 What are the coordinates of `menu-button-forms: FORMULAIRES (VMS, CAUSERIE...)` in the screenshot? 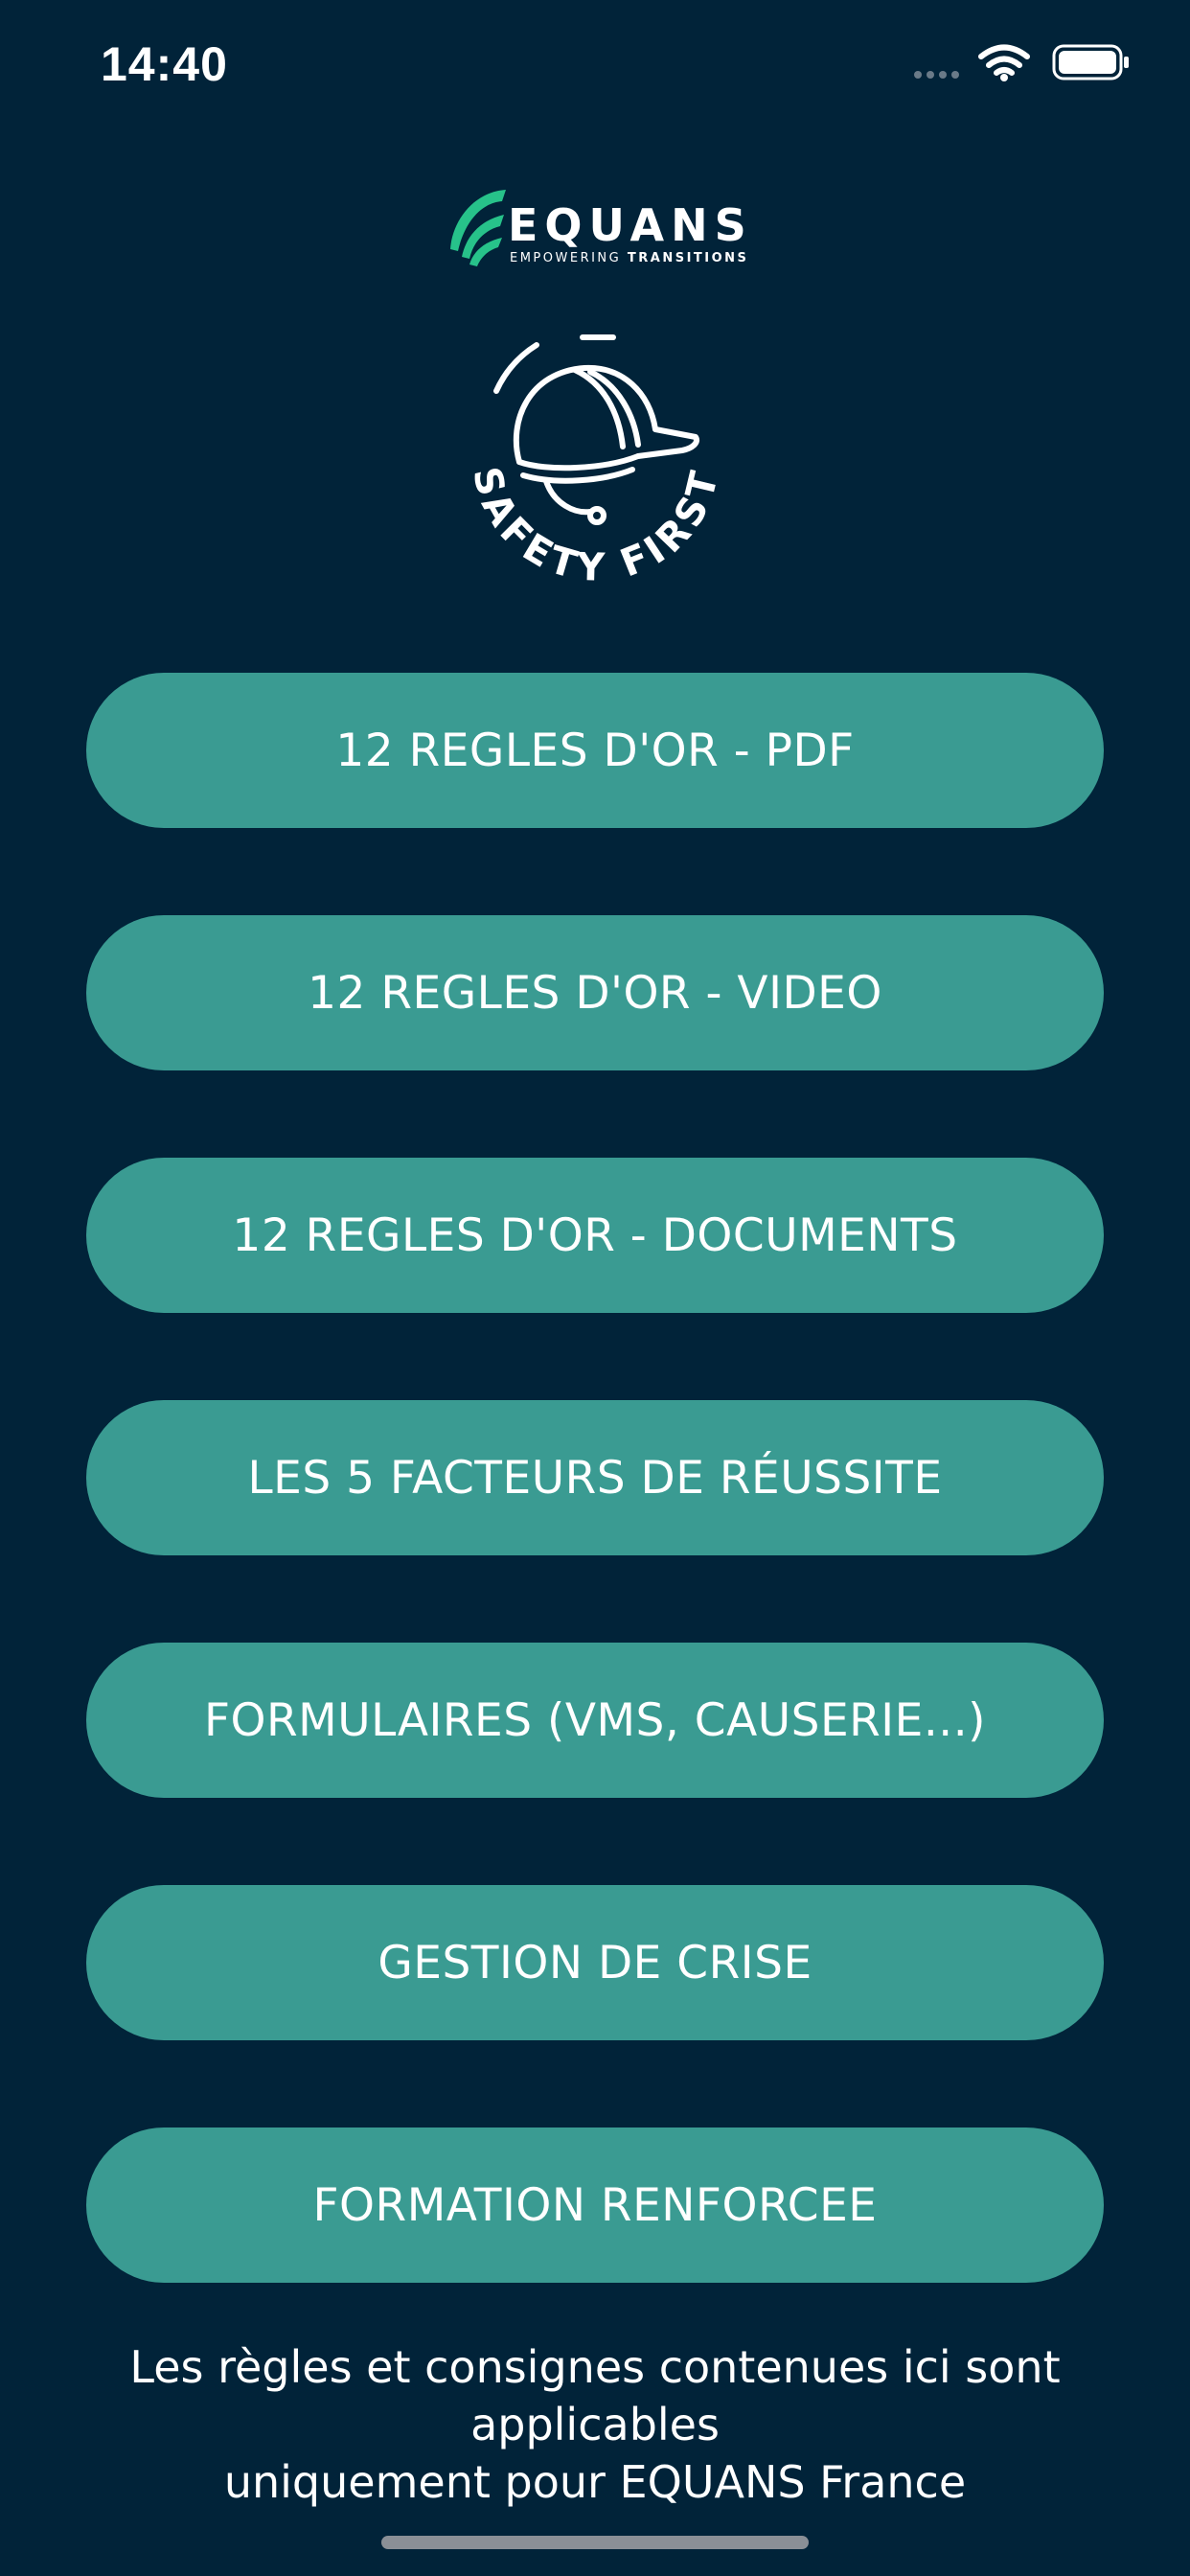 It's located at (595, 1720).